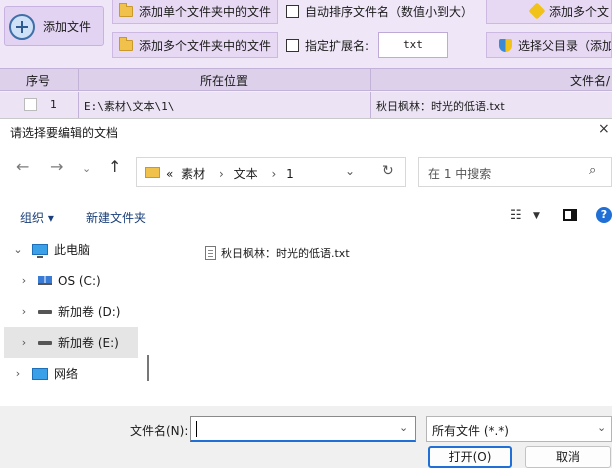 The height and width of the screenshot is (468, 612). I want to click on add-single-folder-label: 添加单个文件夹中的文件, so click(205, 11).